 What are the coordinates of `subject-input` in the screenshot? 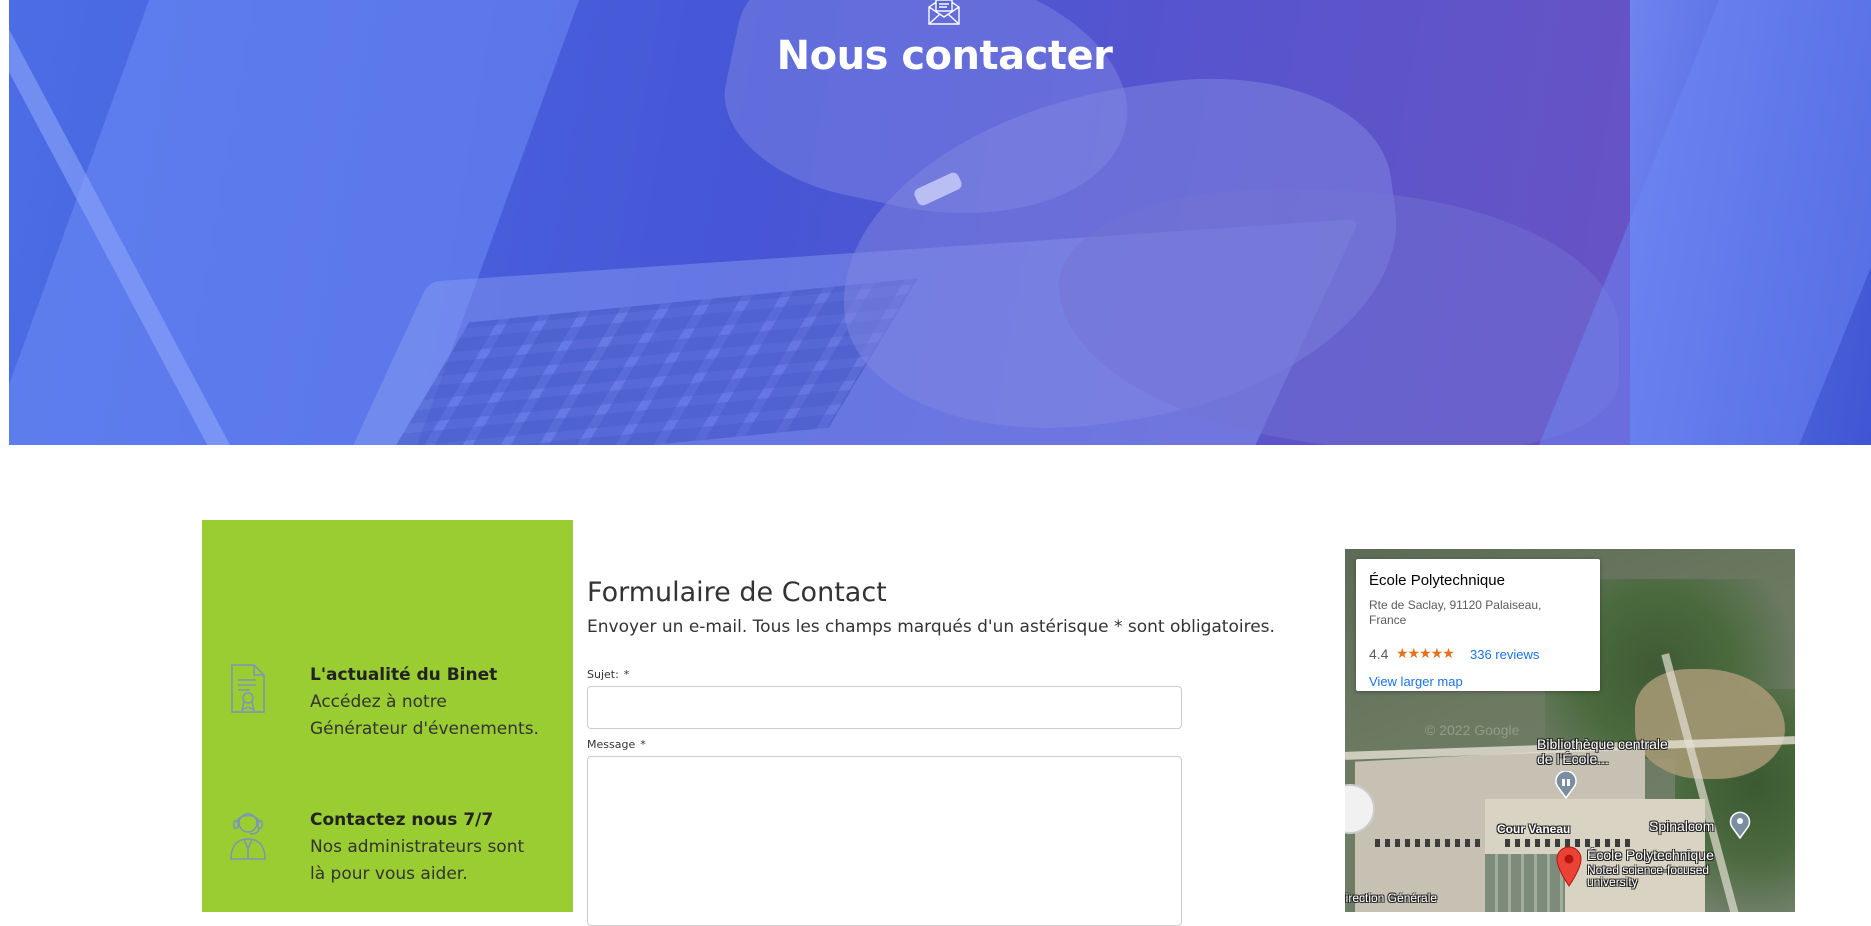 It's located at (884, 707).